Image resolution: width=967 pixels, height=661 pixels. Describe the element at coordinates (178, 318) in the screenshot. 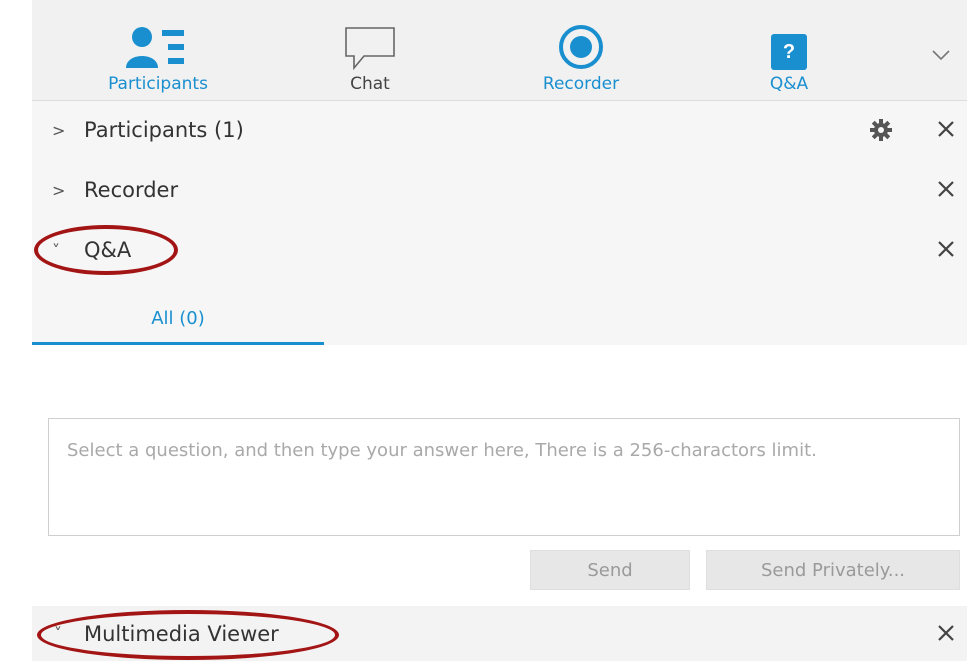

I see `tab-all-questions: All (0)` at that location.